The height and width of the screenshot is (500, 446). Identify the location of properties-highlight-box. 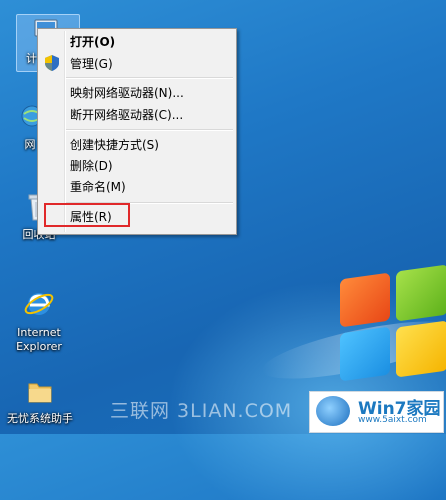
(87, 215).